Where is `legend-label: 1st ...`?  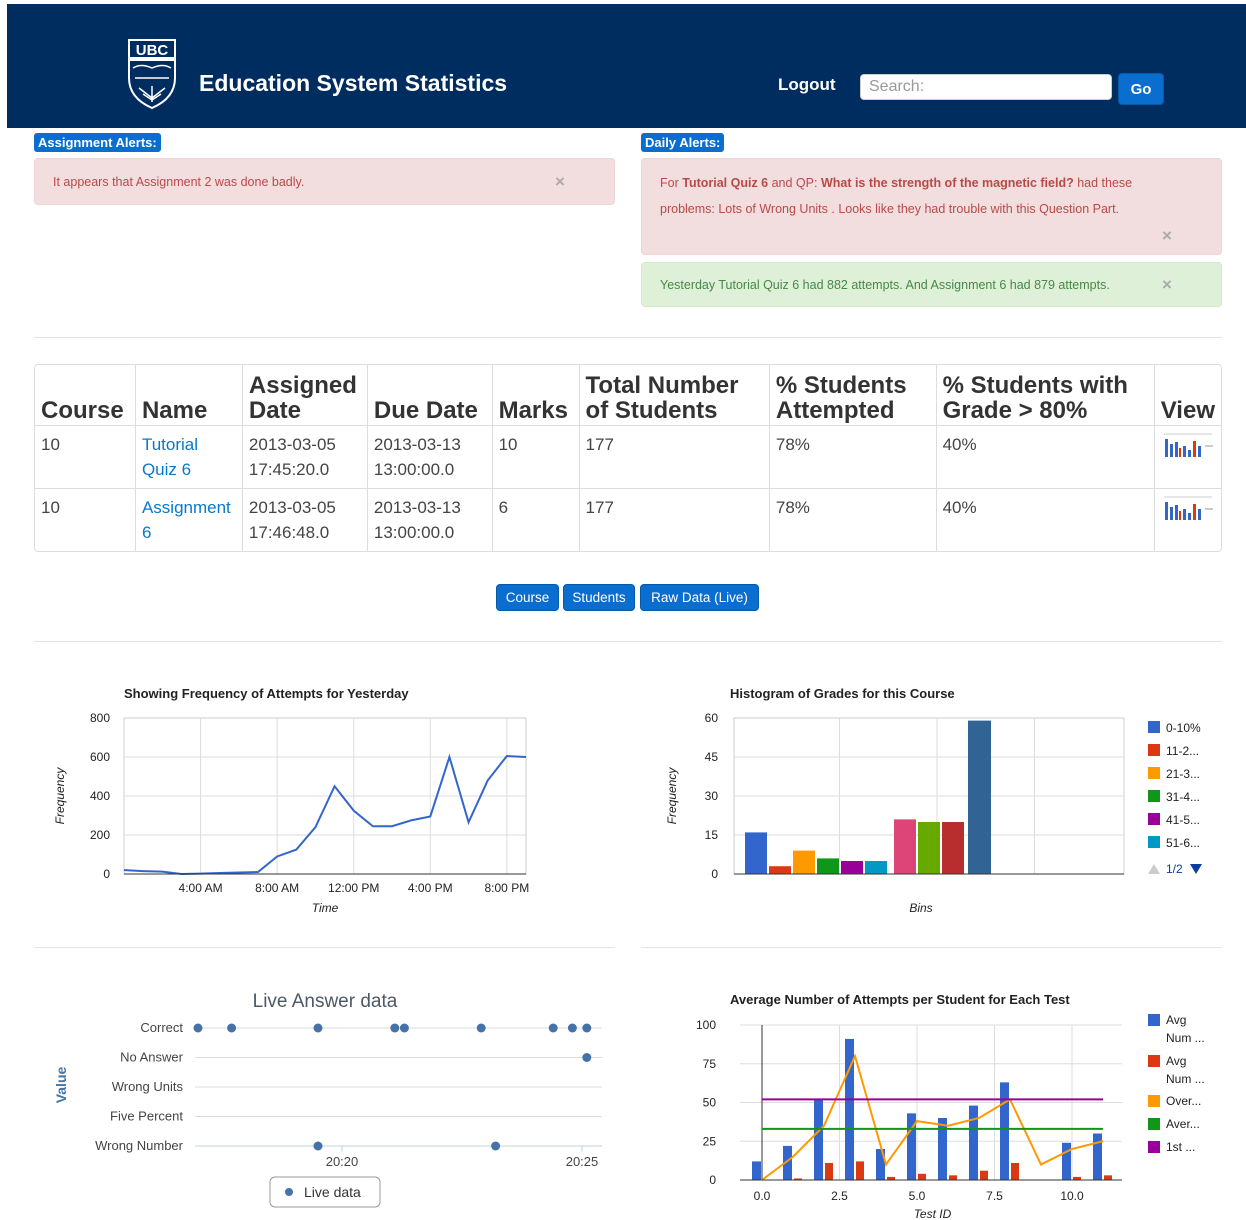 legend-label: 1st ... is located at coordinates (1180, 1147).